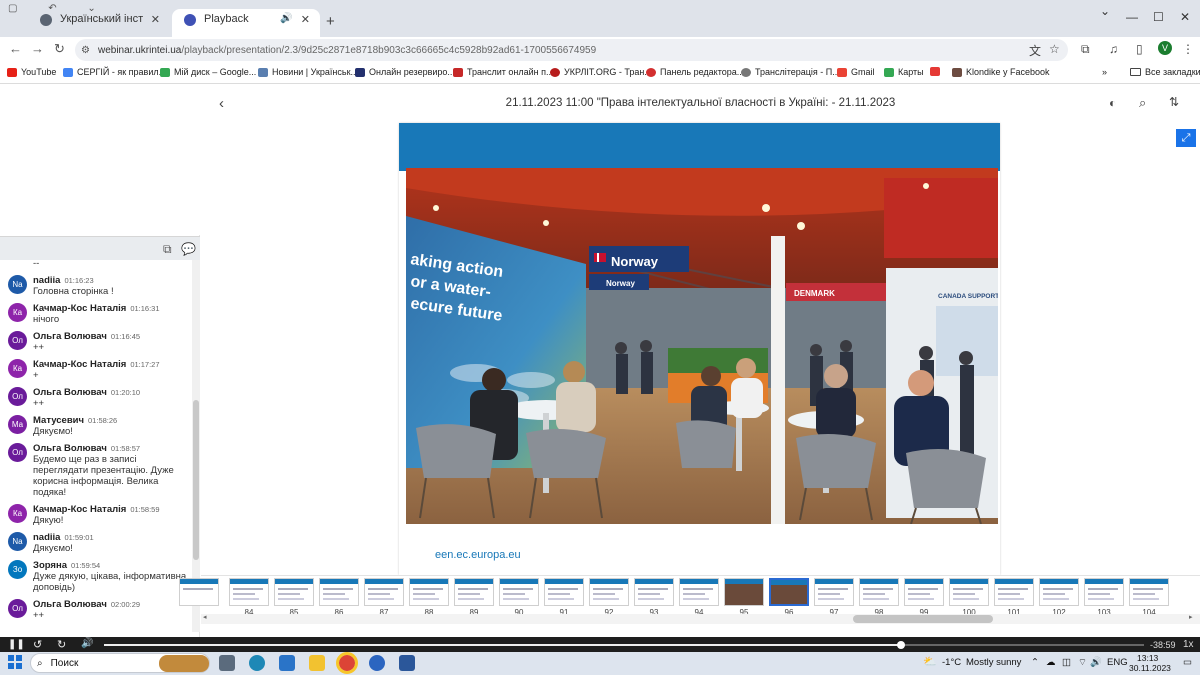 The width and height of the screenshot is (1200, 675). I want to click on new-tab-button: +, so click(330, 21).